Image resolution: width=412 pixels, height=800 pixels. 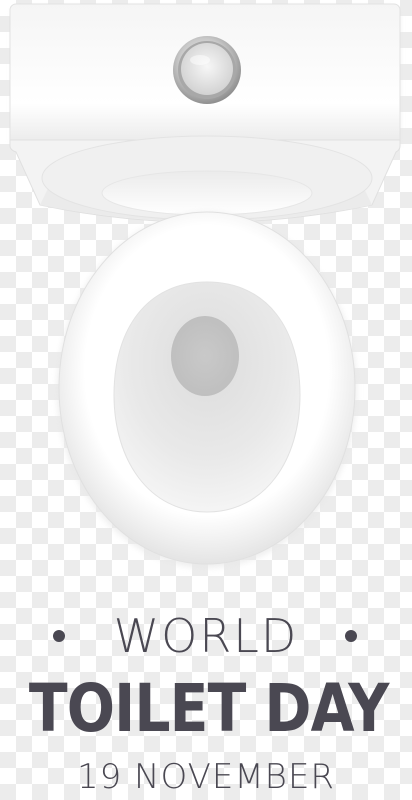 I want to click on toilet-day-text: TOILET DAY, so click(x=208, y=708).